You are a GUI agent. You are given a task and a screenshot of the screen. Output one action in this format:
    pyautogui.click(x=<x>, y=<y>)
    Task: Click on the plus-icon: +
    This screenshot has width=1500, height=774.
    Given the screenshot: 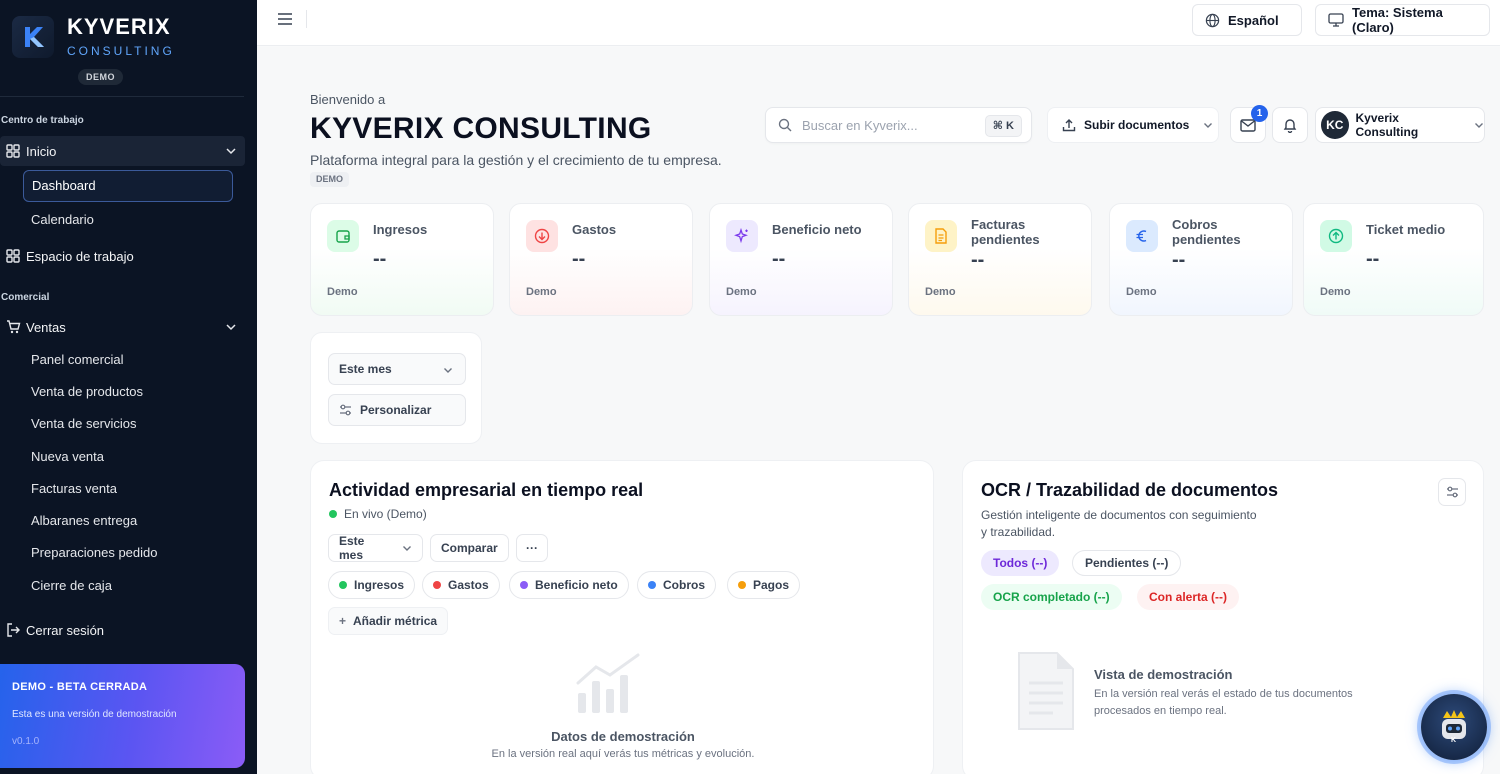 What is the action you would take?
    pyautogui.click(x=343, y=621)
    